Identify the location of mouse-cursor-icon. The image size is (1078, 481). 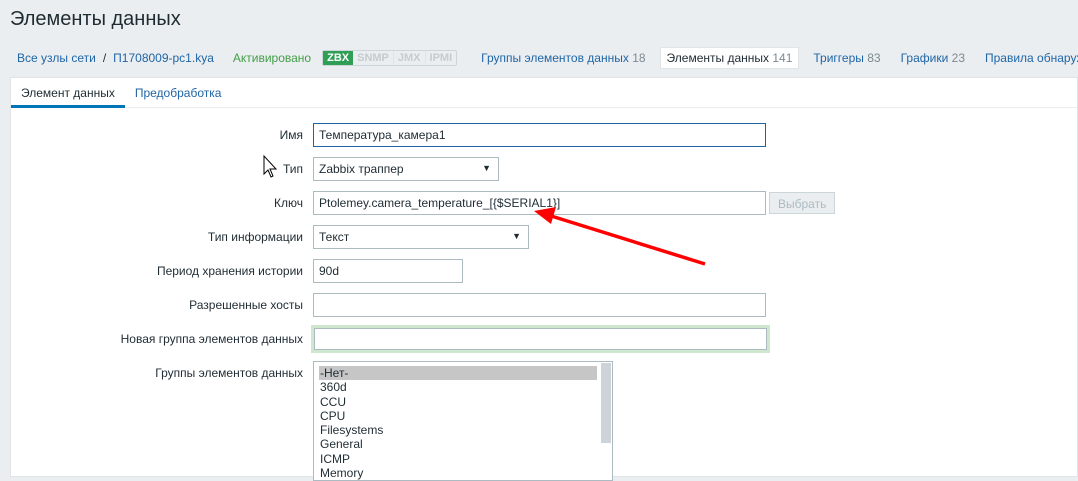
(270, 166).